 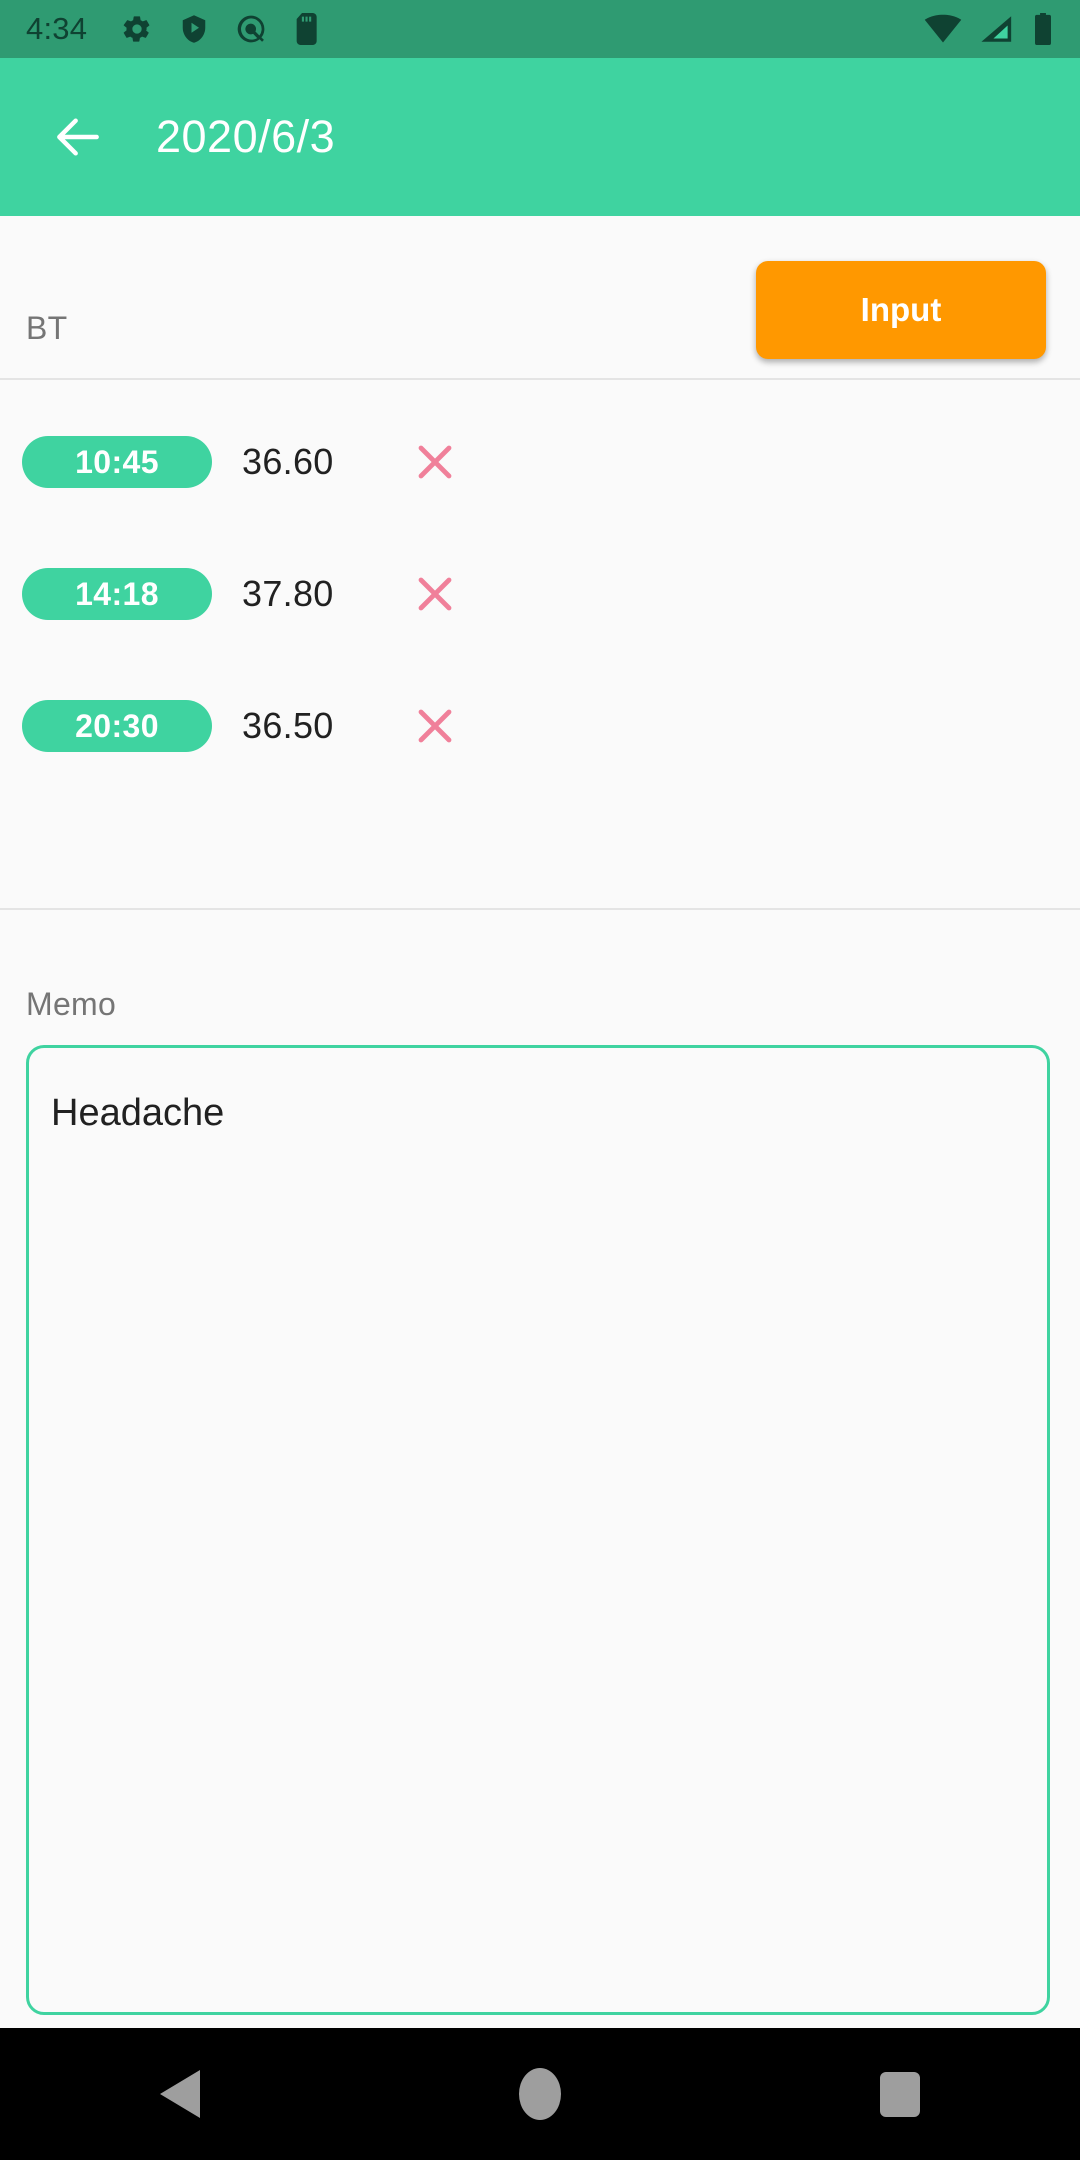 I want to click on nav-recents-square-icon, so click(x=900, y=2094).